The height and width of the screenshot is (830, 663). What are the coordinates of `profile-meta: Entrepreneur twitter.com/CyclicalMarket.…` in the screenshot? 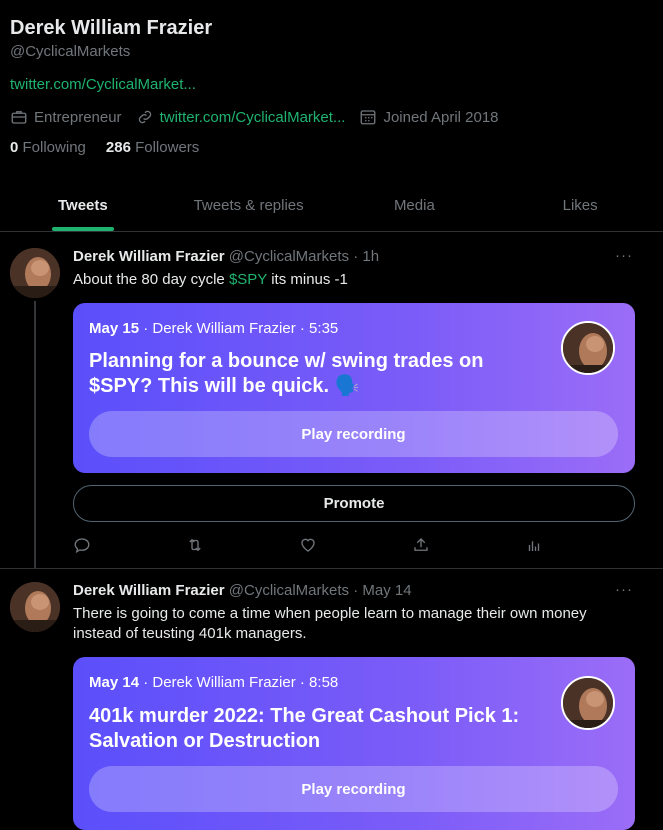 It's located at (261, 117).